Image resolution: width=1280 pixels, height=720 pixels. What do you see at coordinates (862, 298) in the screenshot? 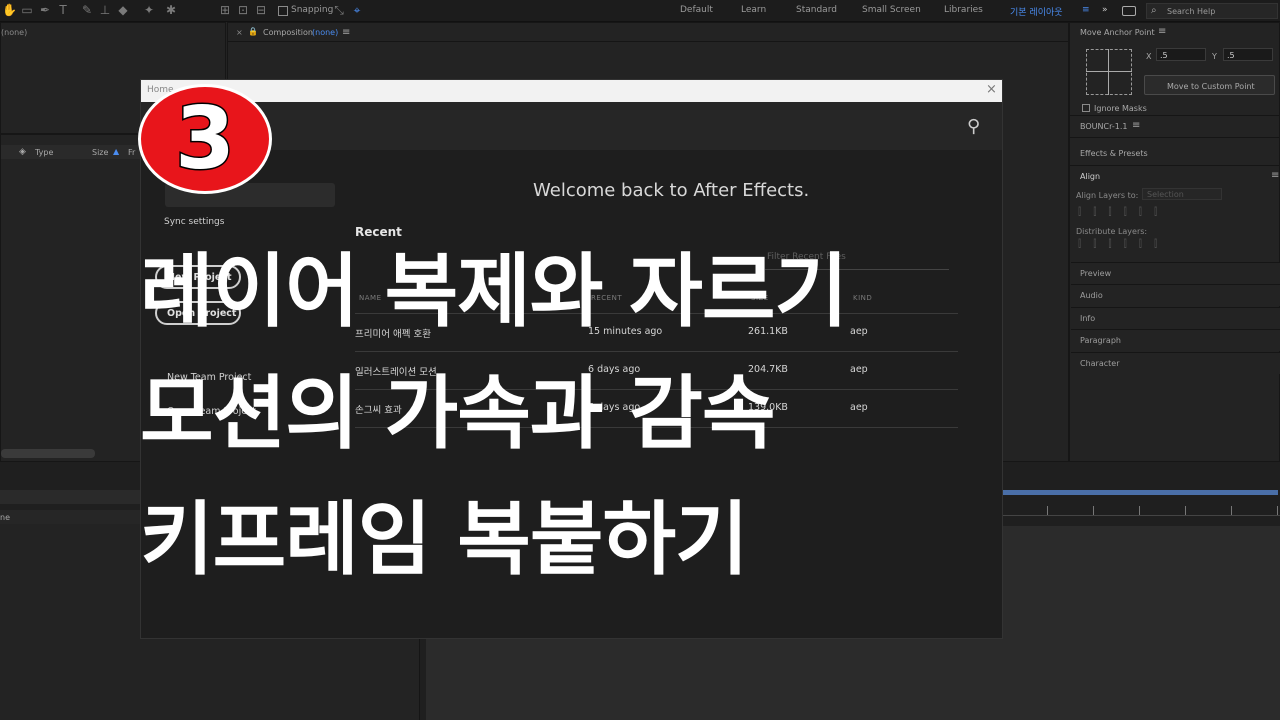
I see `col-kind: KIND` at bounding box center [862, 298].